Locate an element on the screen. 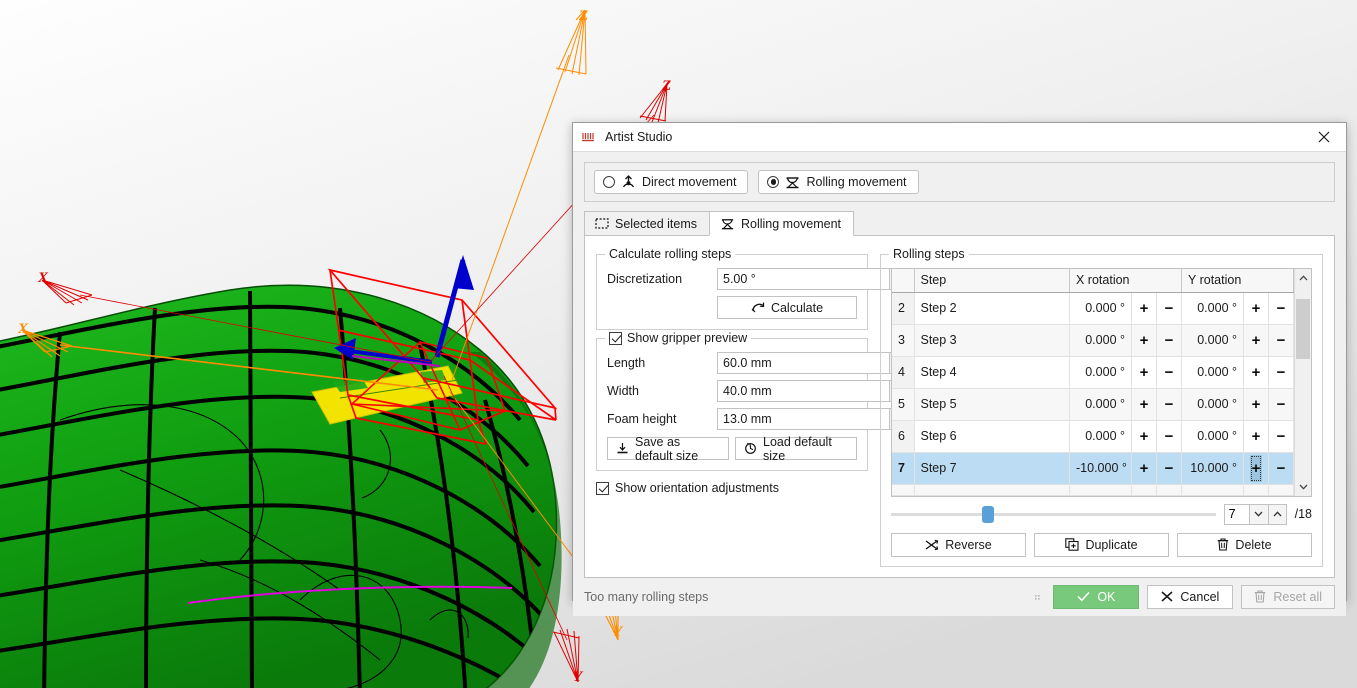  table-row: 5 Step 5 0.000 ° + − 0.000 ° + − is located at coordinates (1093, 404).